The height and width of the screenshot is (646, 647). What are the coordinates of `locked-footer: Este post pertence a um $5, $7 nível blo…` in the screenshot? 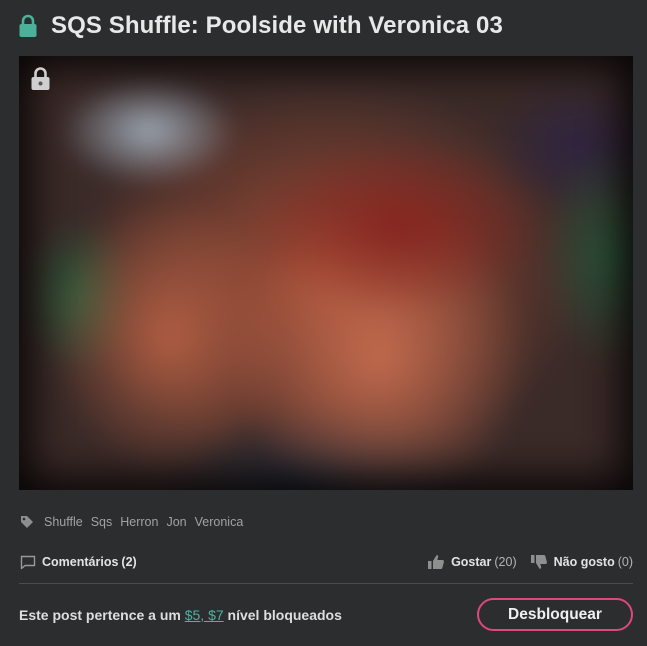 It's located at (326, 614).